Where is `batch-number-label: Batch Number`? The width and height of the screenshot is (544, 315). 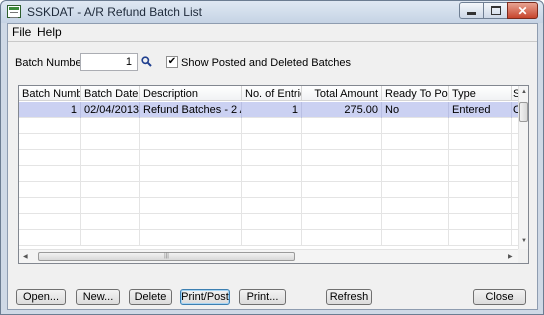 batch-number-label: Batch Number is located at coordinates (50, 63).